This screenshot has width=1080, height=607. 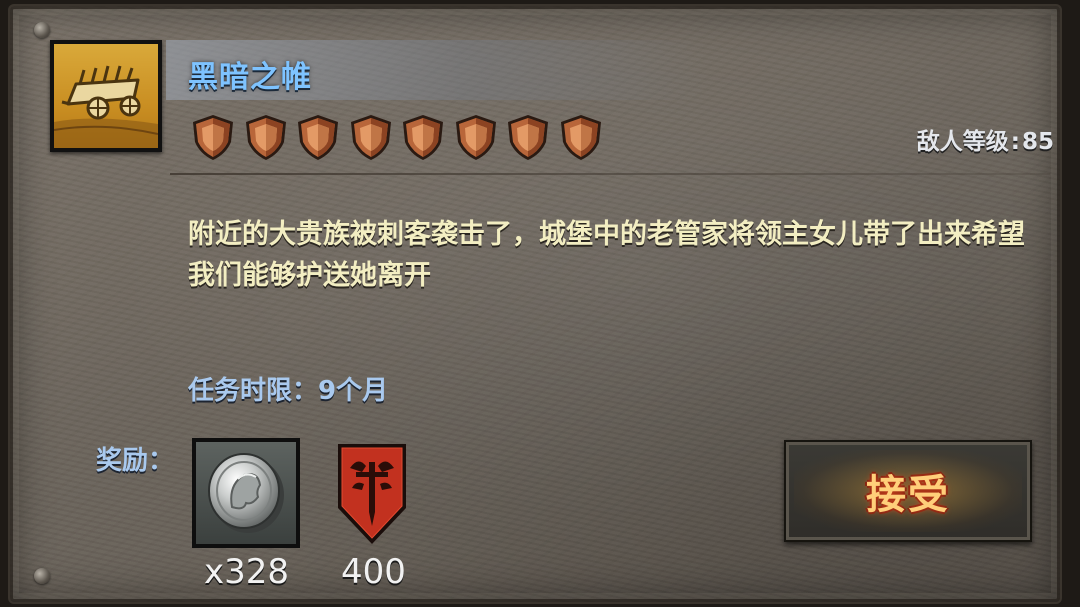 I want to click on enemy-level: 敌人等级:85, so click(x=985, y=139).